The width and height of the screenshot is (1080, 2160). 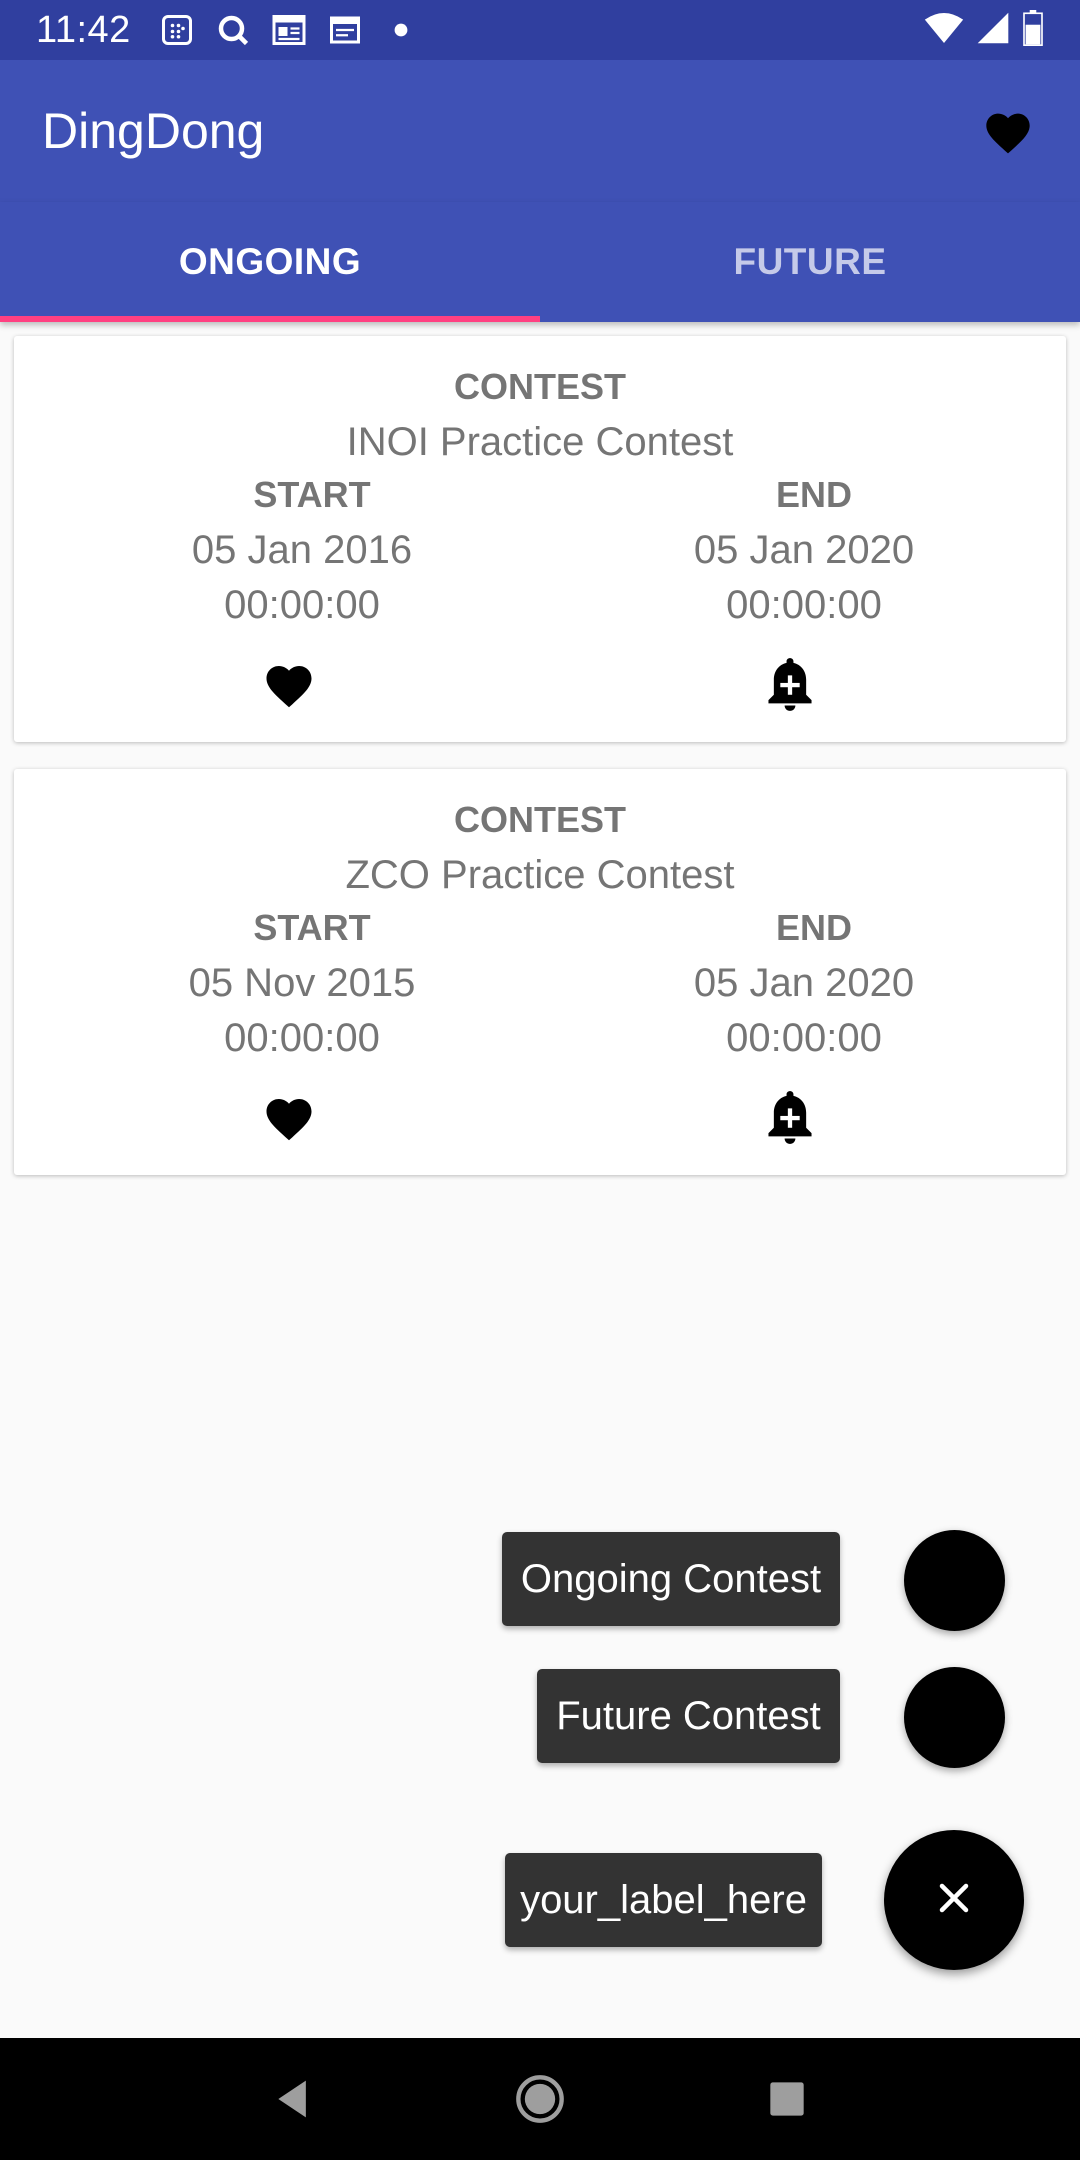 I want to click on start-column: START 05 Nov 2015 00:00:00, so click(x=302, y=984).